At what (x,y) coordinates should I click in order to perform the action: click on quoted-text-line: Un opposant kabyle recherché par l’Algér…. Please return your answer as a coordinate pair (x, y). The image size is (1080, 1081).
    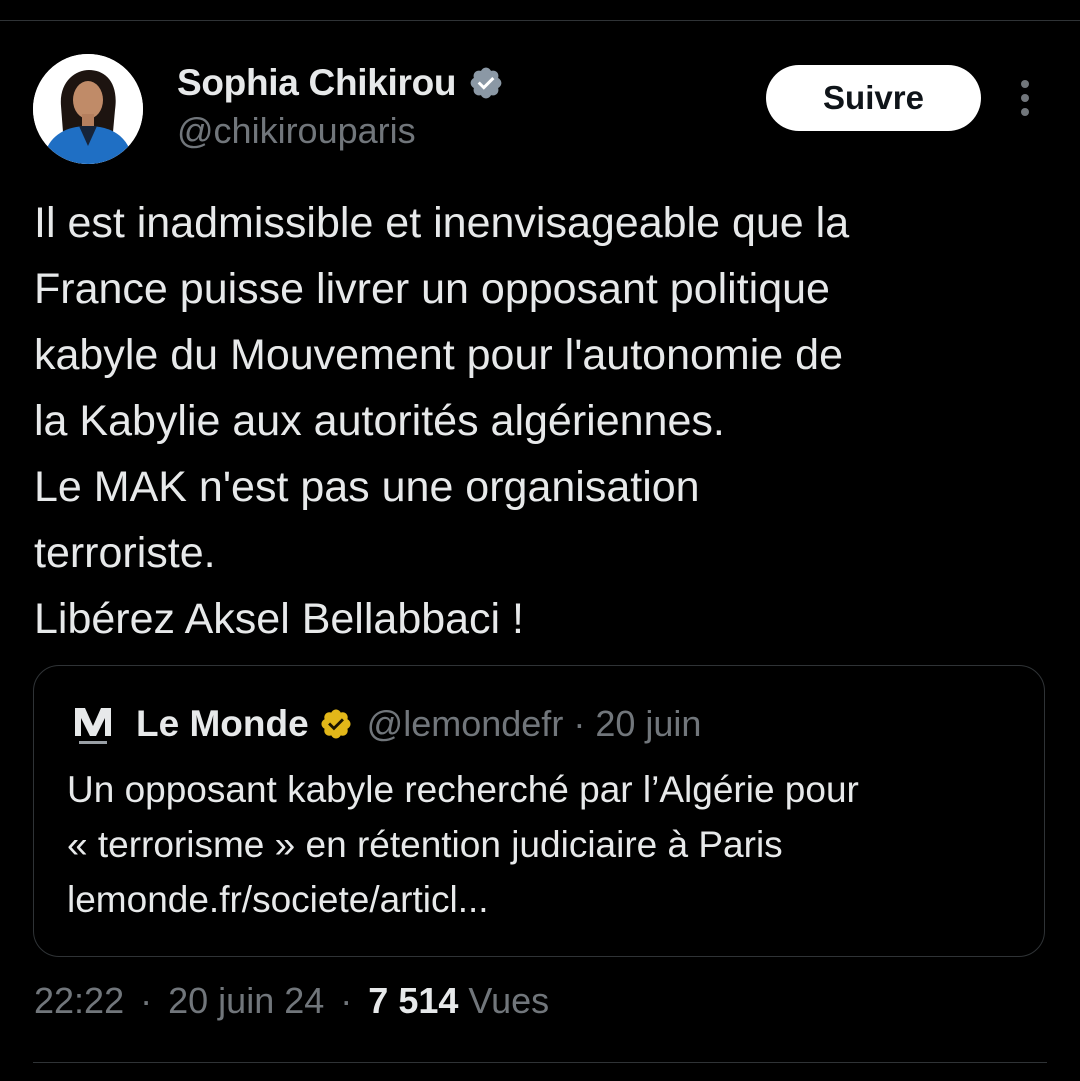
    Looking at the image, I should click on (463, 789).